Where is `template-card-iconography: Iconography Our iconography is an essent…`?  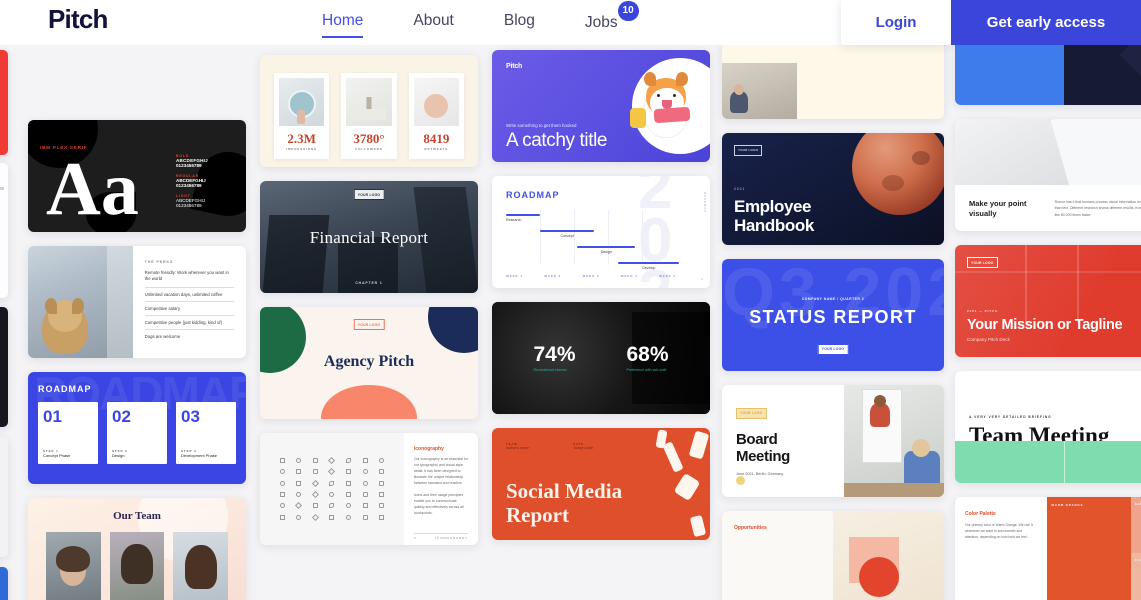 template-card-iconography: Iconography Our iconography is an essent… is located at coordinates (369, 489).